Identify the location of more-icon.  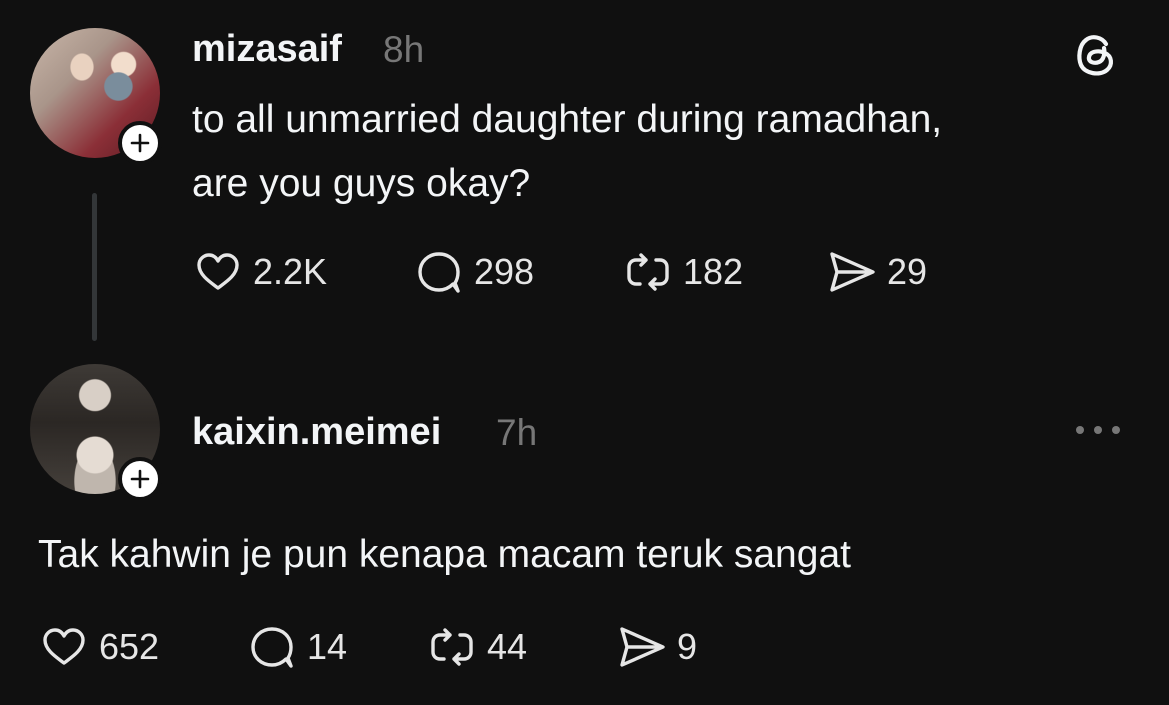
(1098, 430).